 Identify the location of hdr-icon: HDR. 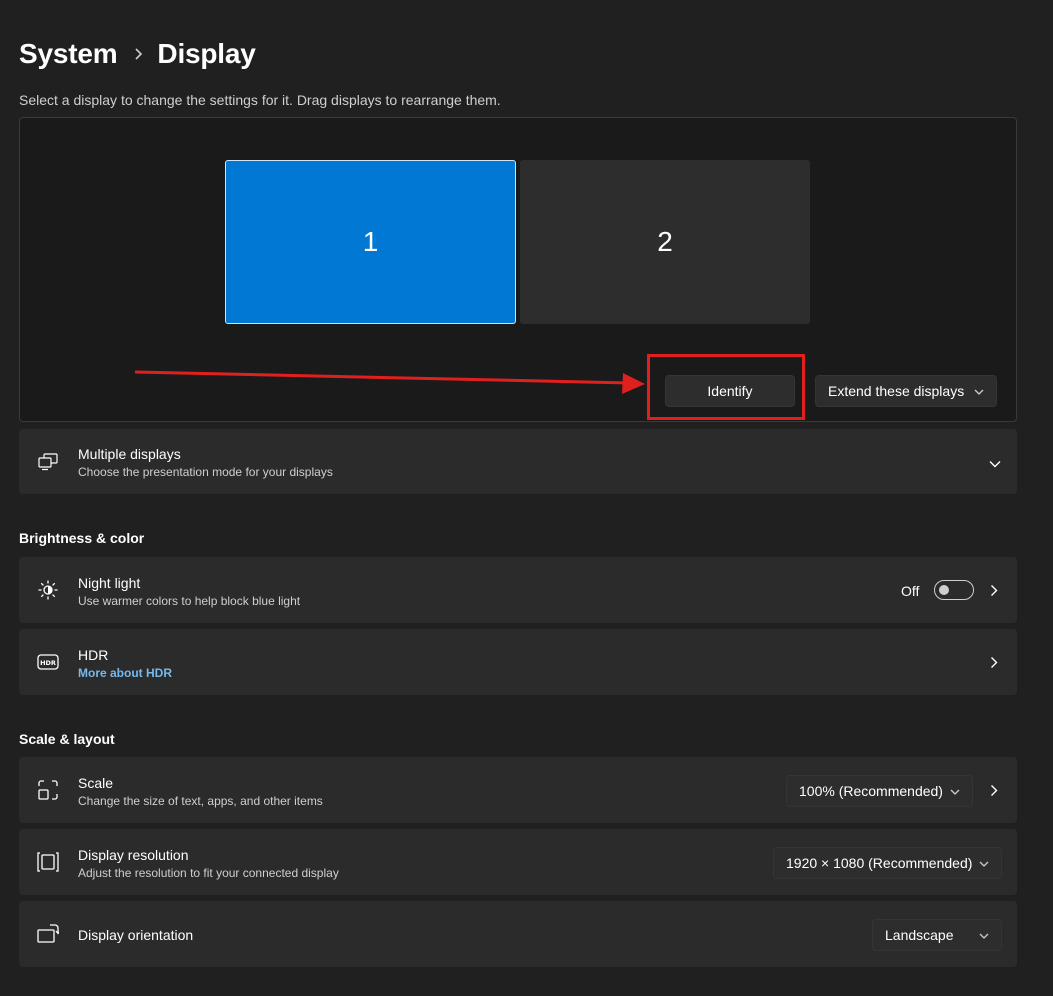
(48, 662).